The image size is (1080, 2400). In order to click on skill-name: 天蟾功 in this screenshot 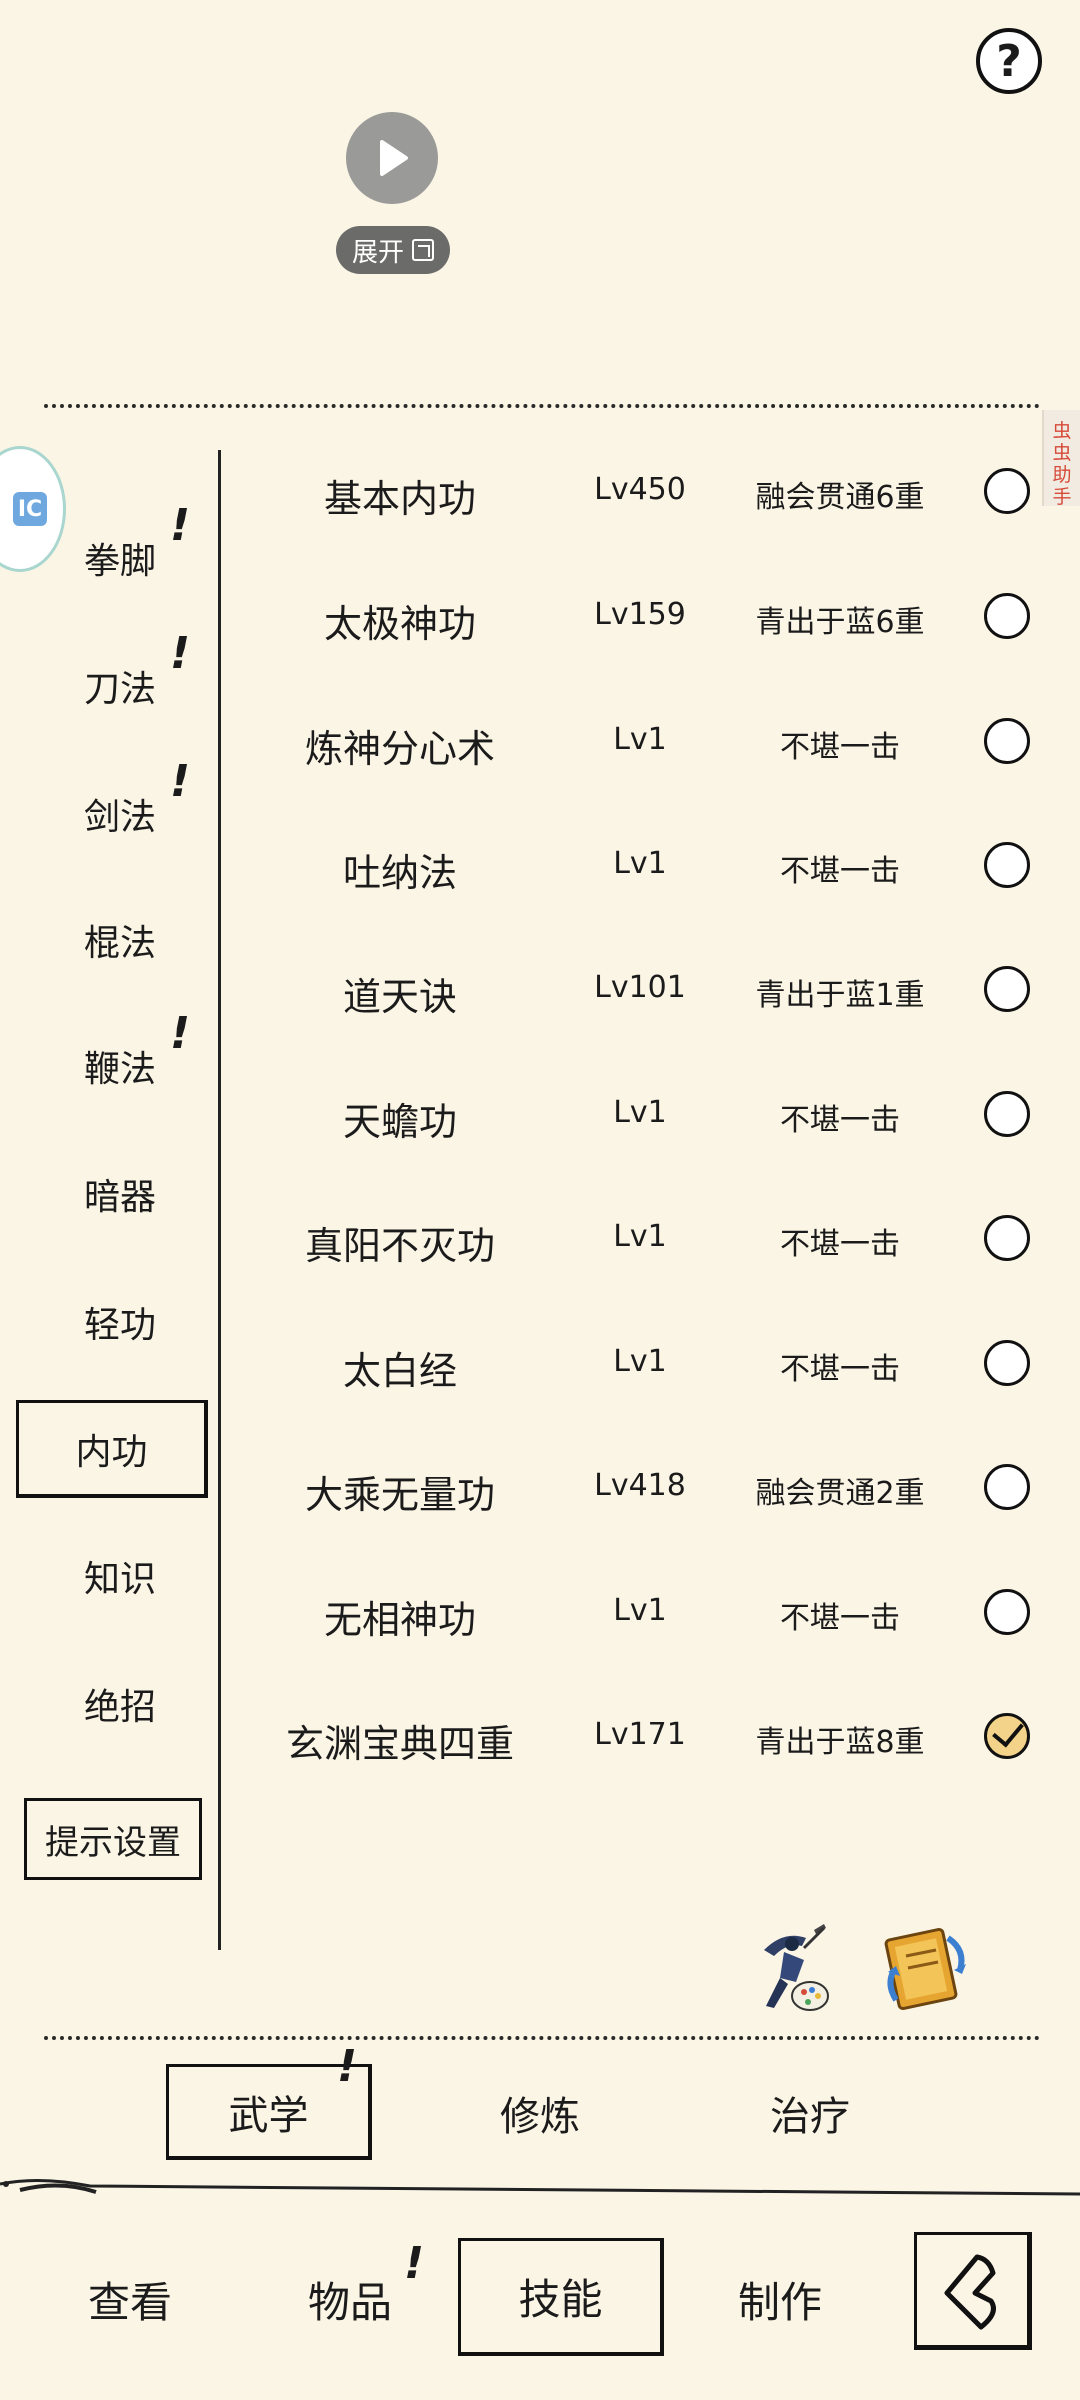, I will do `click(399, 1122)`.